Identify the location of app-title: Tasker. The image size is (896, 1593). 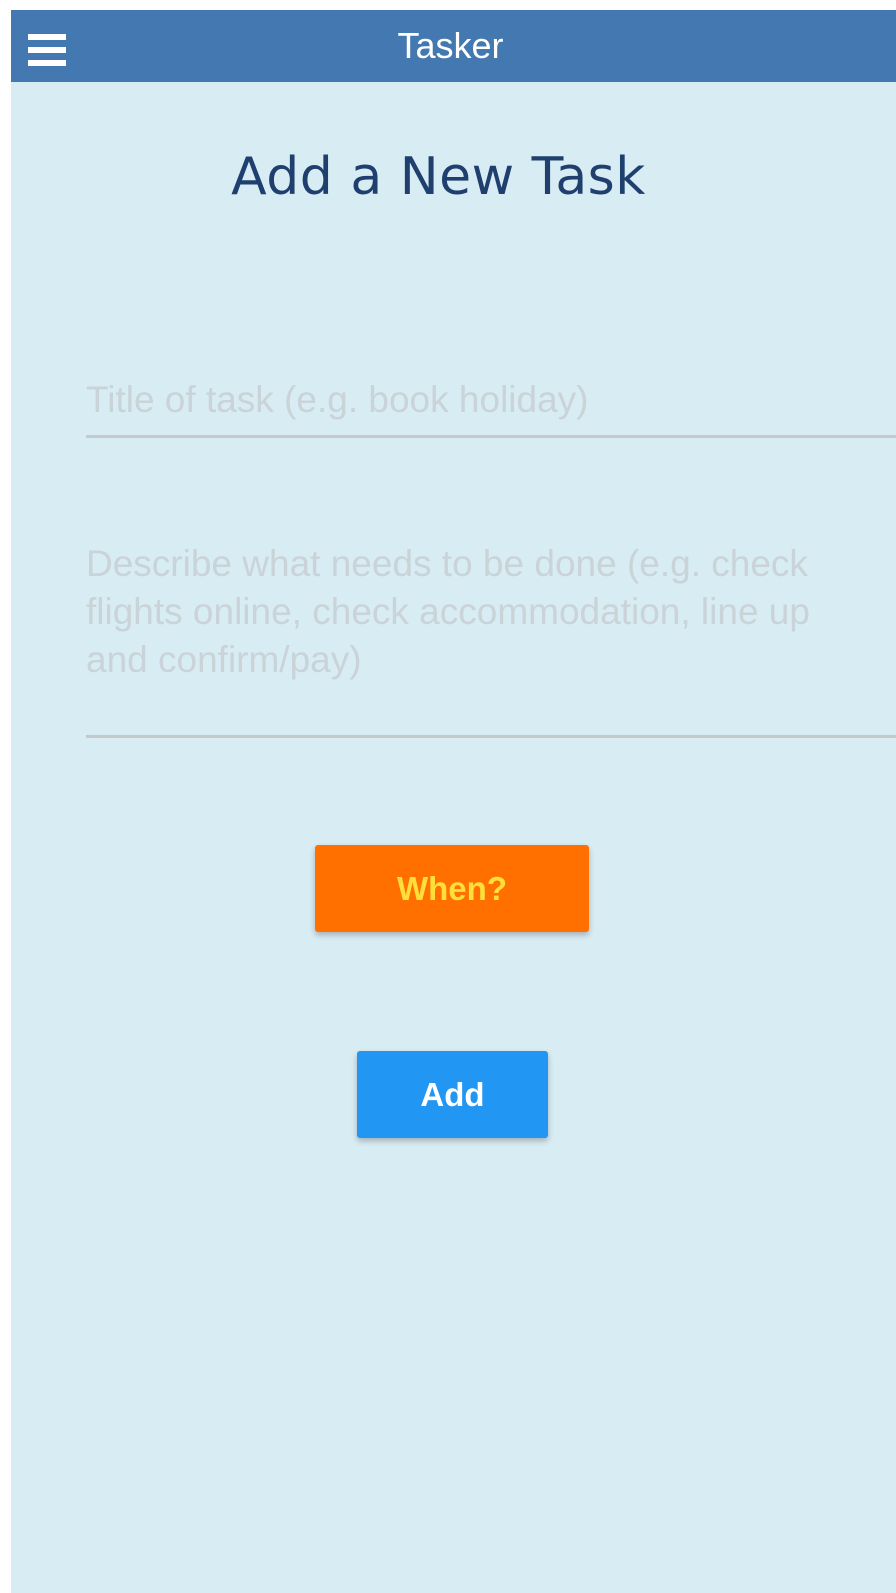
(450, 45).